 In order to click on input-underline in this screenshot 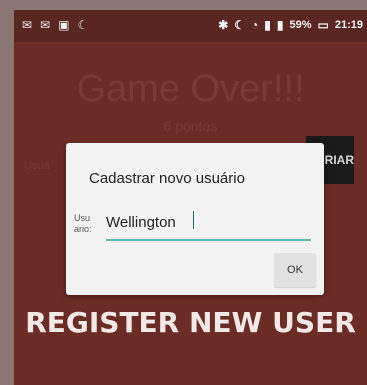, I will do `click(208, 240)`.